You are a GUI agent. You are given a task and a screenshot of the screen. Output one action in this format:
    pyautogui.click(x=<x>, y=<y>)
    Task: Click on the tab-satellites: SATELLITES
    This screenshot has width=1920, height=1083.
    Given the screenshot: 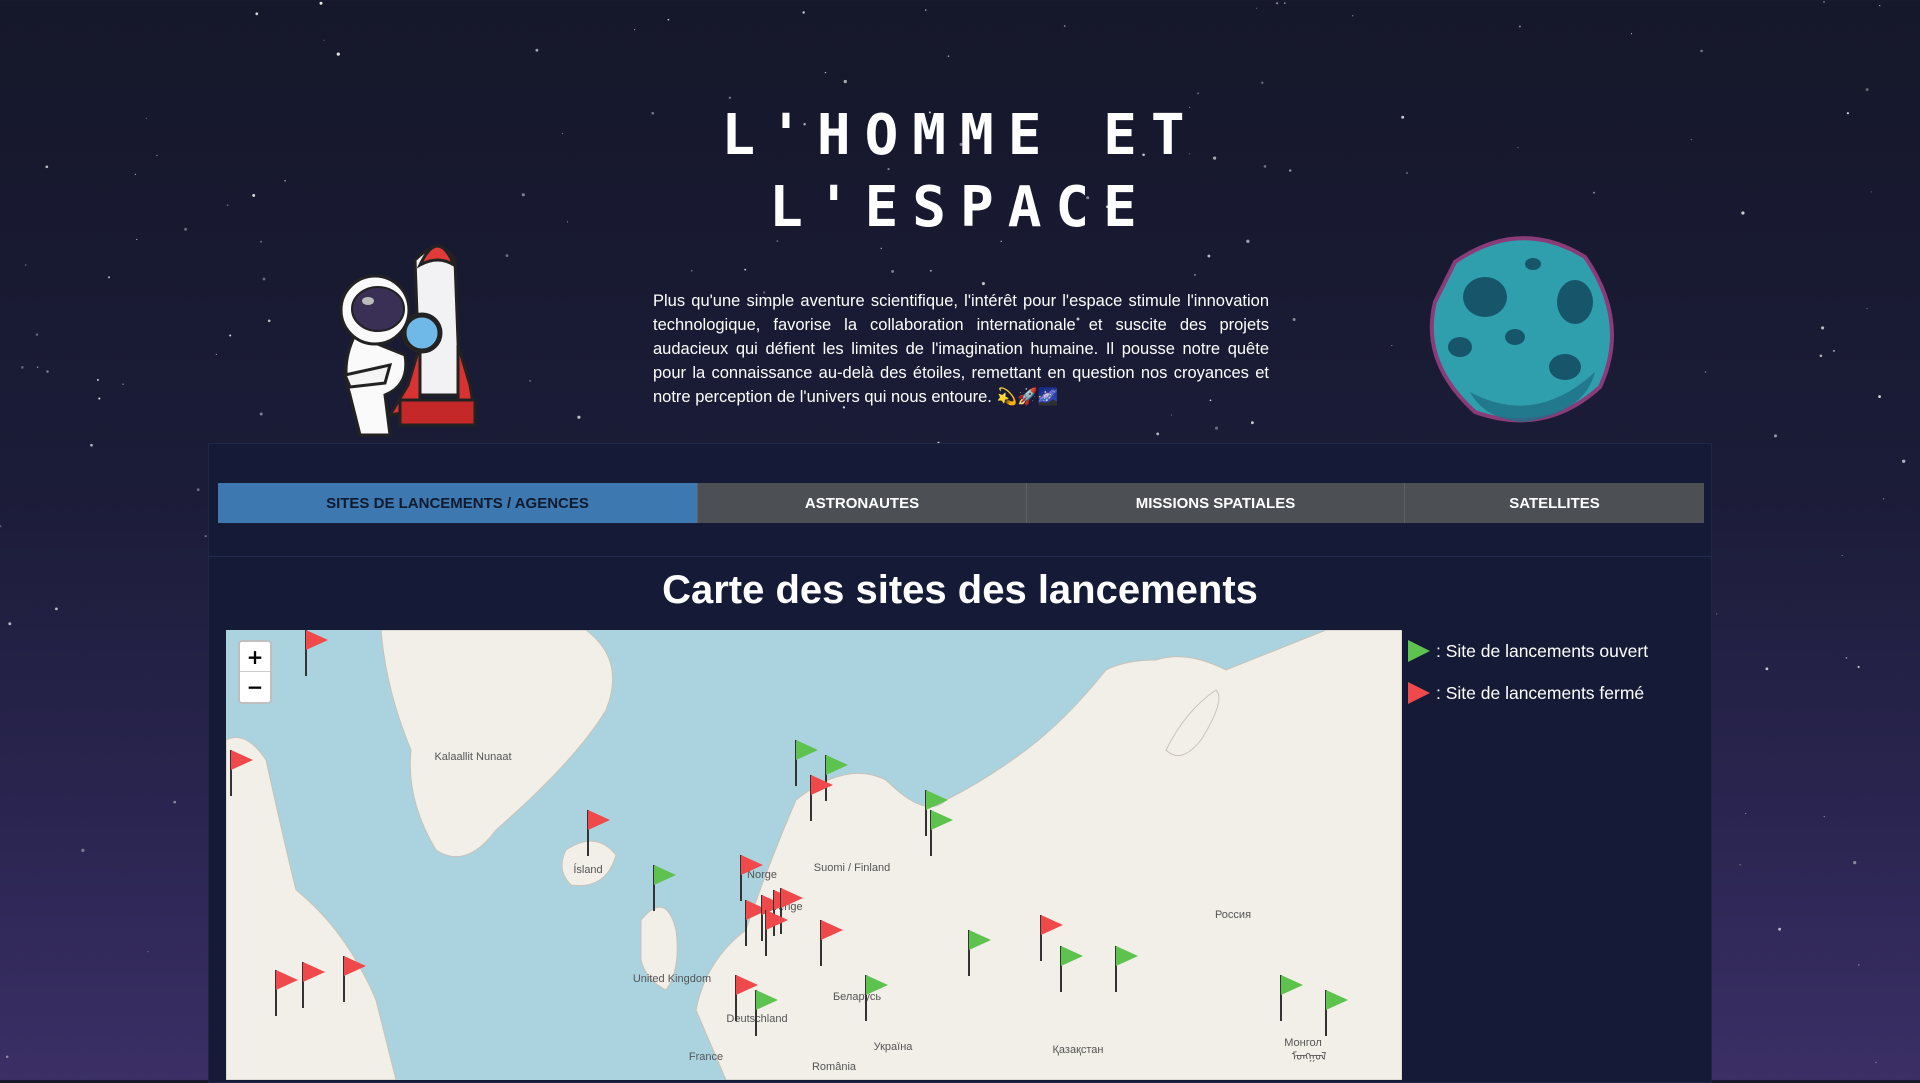 What is the action you would take?
    pyautogui.click(x=1554, y=503)
    